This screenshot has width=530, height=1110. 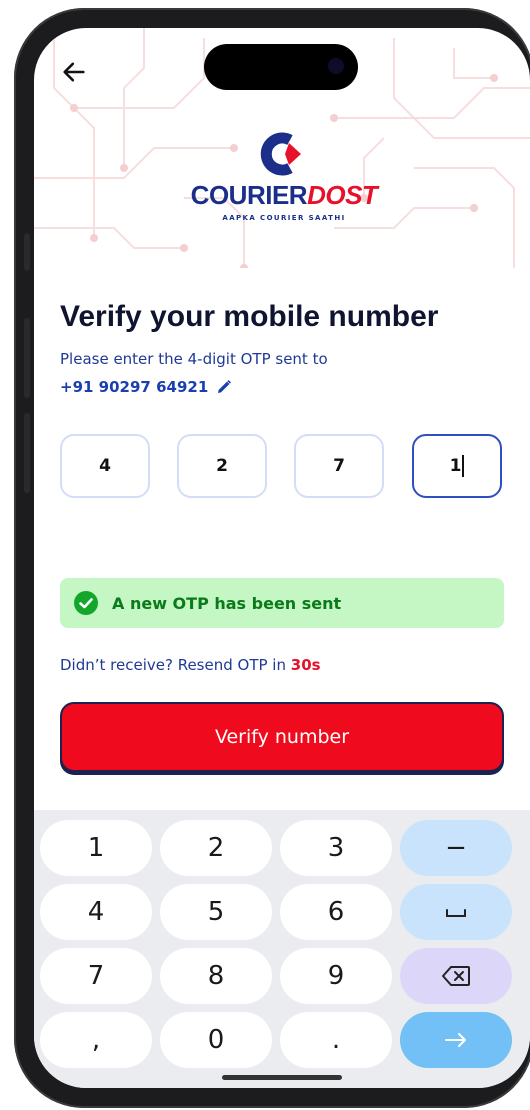 What do you see at coordinates (134, 387) in the screenshot?
I see `phone-number: +91 90297 64921` at bounding box center [134, 387].